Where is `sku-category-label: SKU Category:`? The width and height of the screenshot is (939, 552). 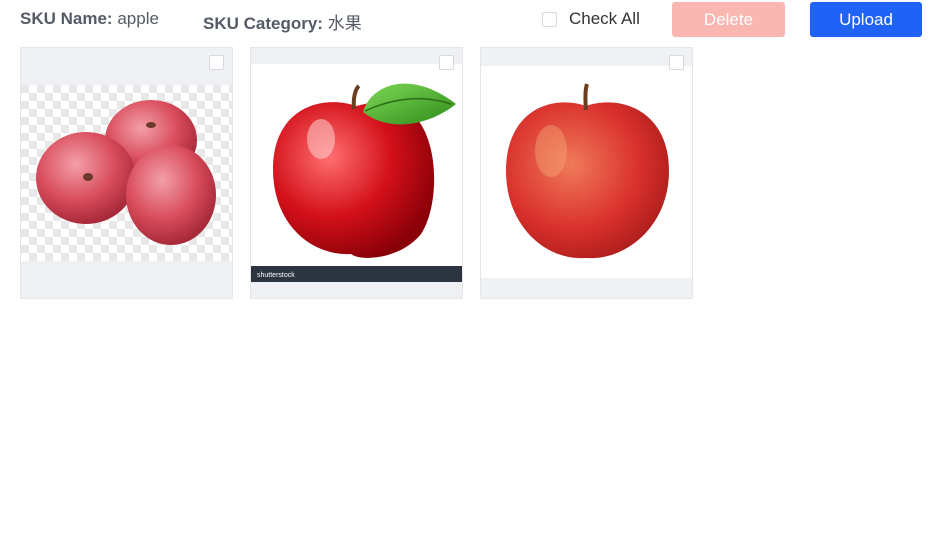 sku-category-label: SKU Category: is located at coordinates (263, 23).